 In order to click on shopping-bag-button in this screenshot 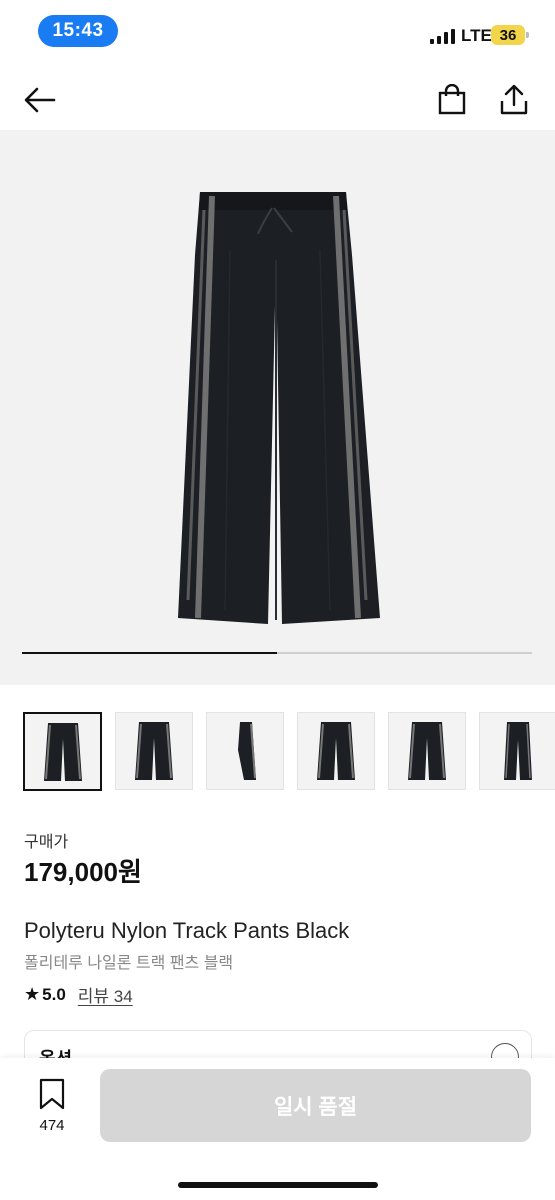, I will do `click(452, 100)`.